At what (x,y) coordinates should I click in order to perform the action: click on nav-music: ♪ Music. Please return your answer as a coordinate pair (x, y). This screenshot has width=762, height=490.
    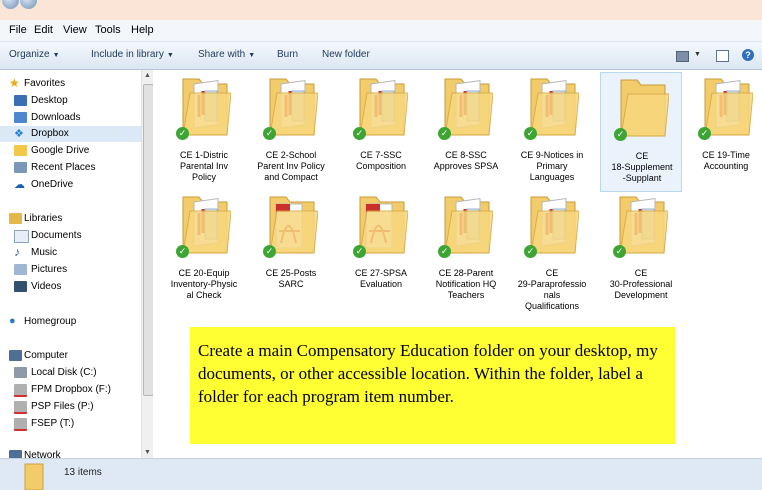
    Looking at the image, I should click on (71, 253).